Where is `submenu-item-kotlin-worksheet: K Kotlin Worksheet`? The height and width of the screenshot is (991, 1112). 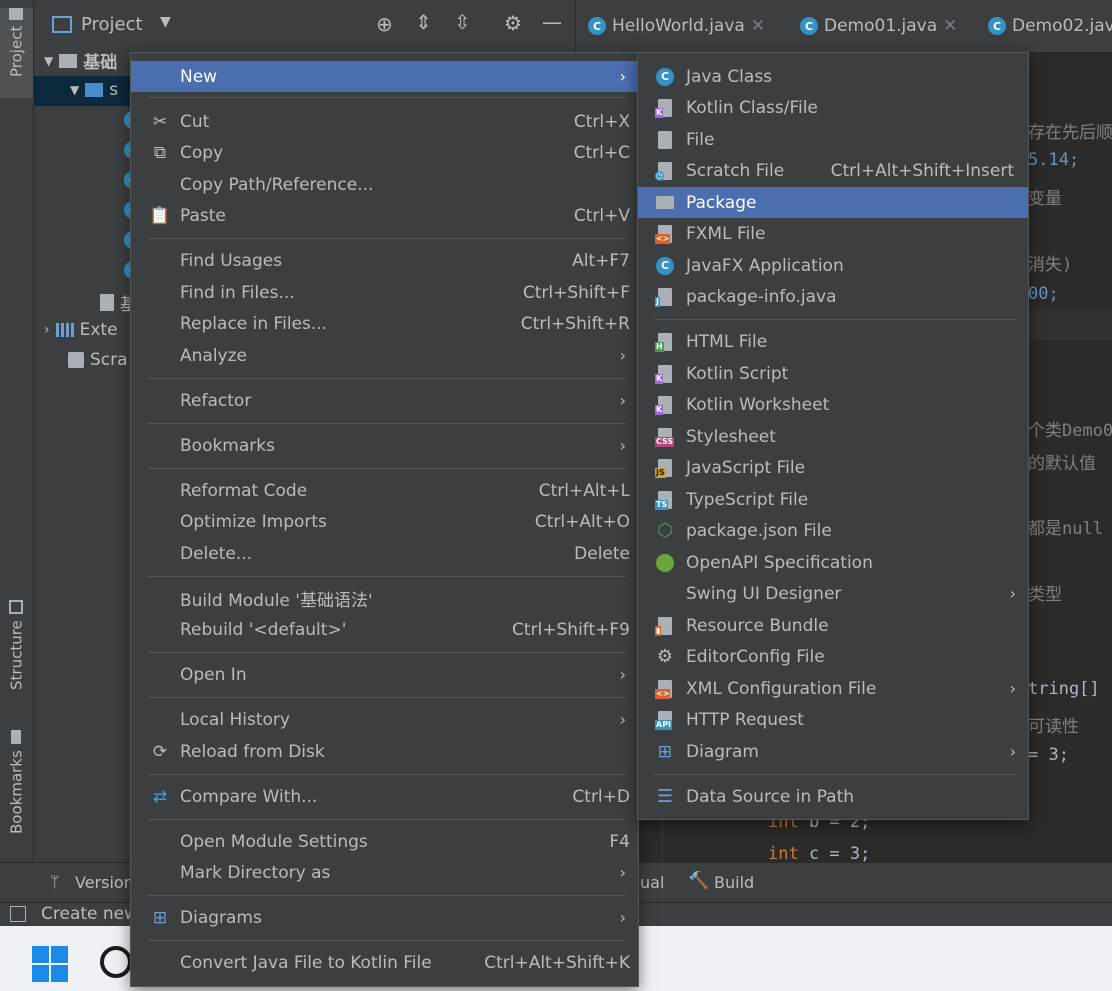
submenu-item-kotlin-worksheet: K Kotlin Worksheet is located at coordinates (833, 404).